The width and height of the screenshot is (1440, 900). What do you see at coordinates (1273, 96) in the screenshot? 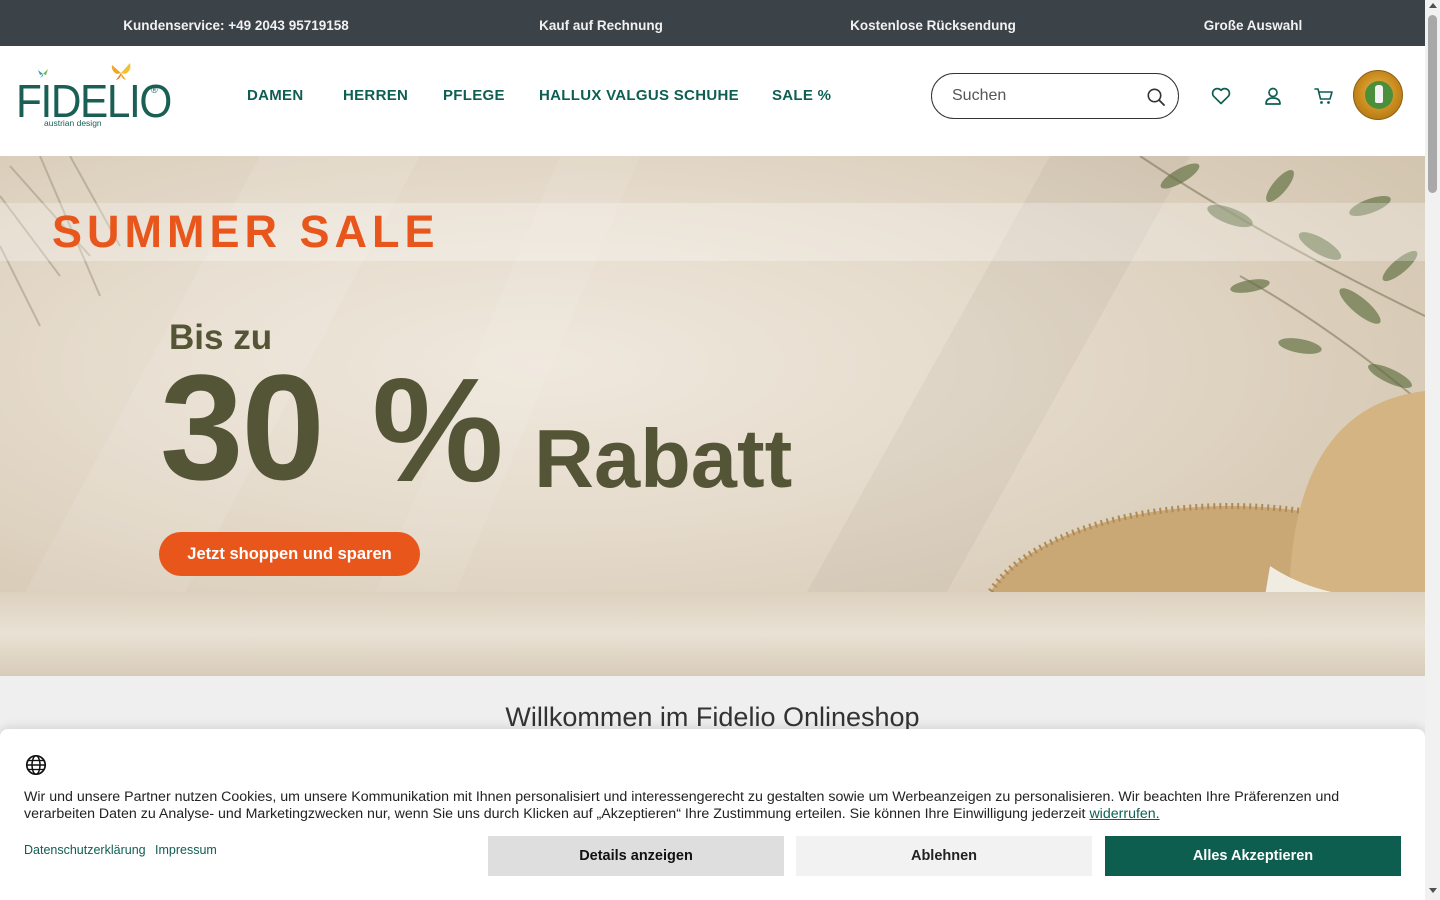
I see `user-icon` at bounding box center [1273, 96].